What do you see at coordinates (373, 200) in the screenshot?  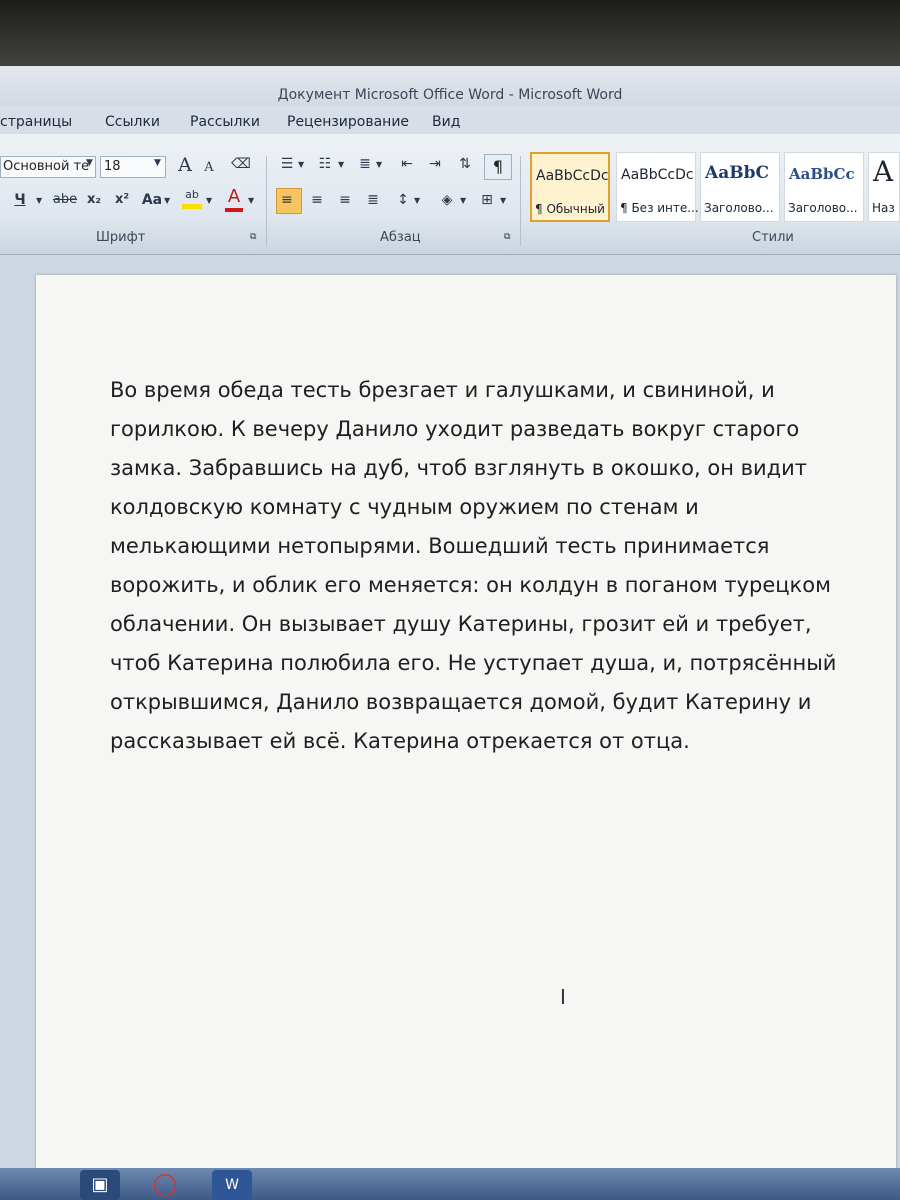 I see `justify-icon: ≣` at bounding box center [373, 200].